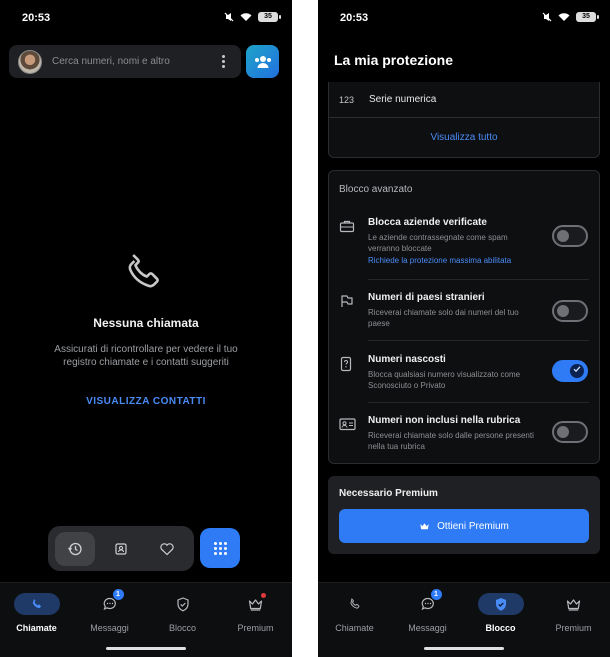  What do you see at coordinates (444, 420) in the screenshot?
I see `row-title: Numeri non inclusi nella rubrica` at bounding box center [444, 420].